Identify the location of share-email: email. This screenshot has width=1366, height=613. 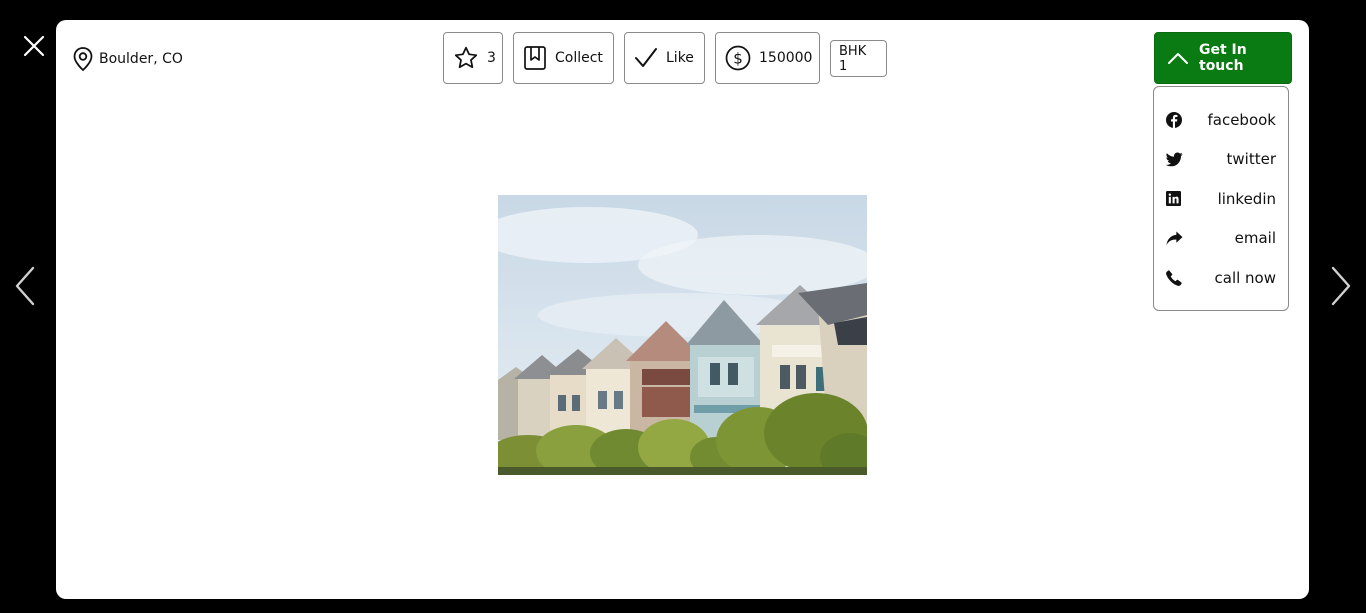
(1221, 239).